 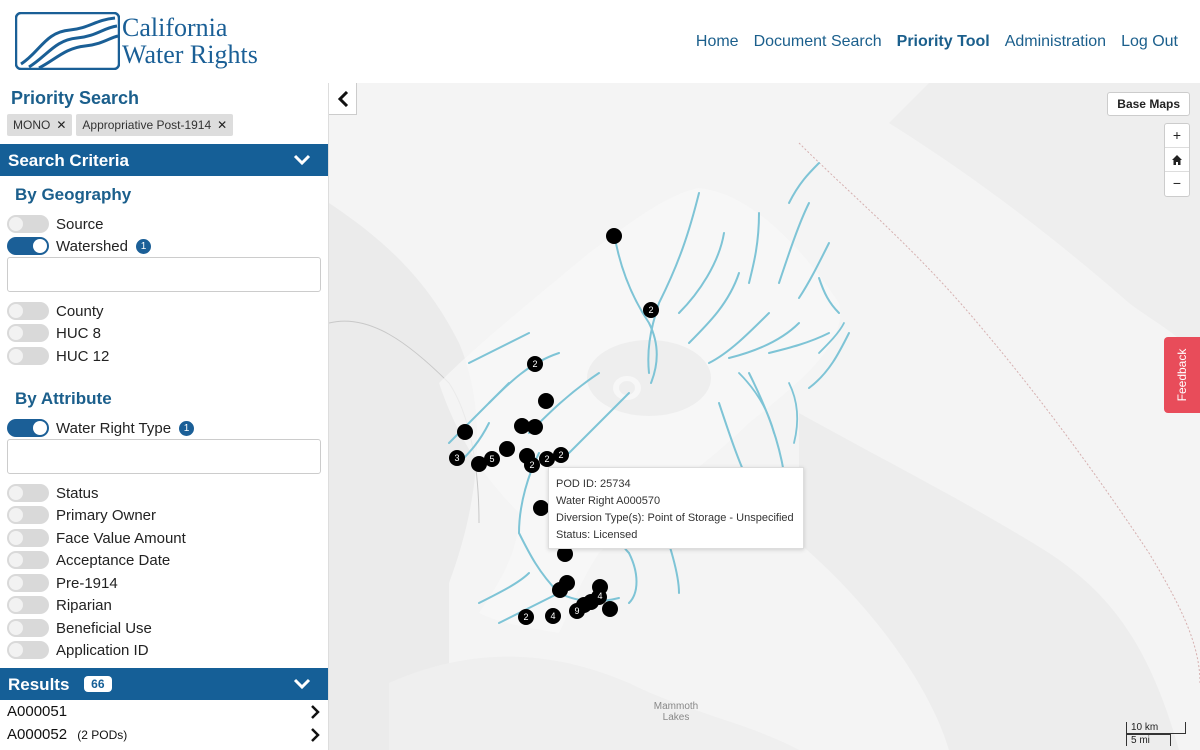 What do you see at coordinates (1148, 740) in the screenshot?
I see `scale-mi: 5 mi` at bounding box center [1148, 740].